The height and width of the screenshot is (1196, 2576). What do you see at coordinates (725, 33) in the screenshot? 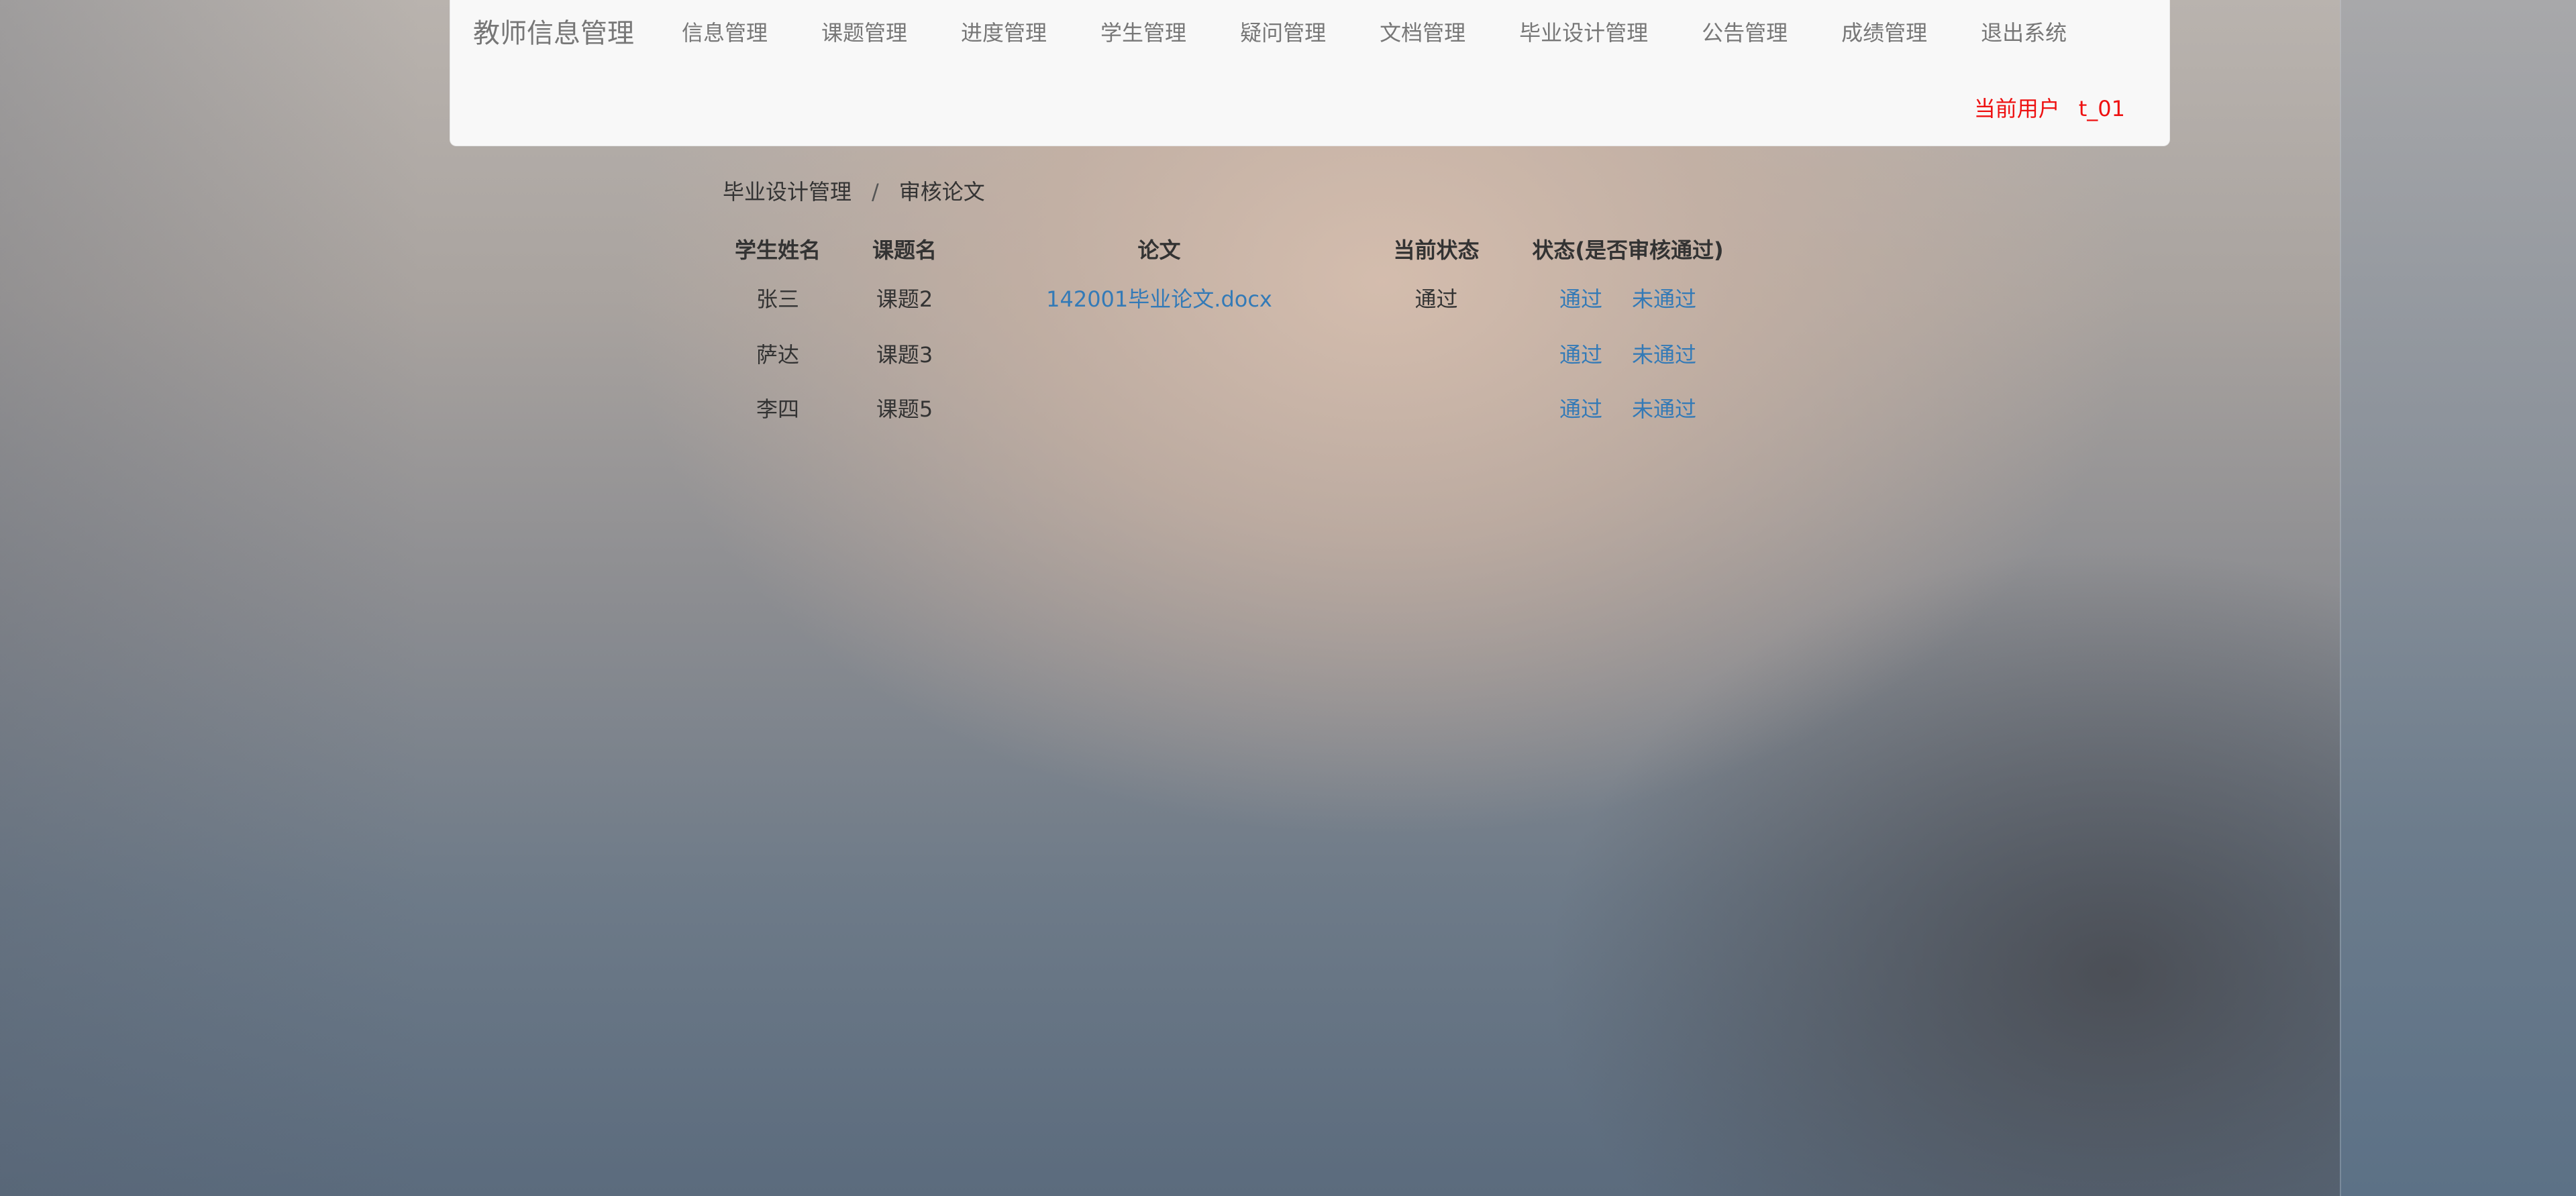
I see `nav-item-info: 信息管理` at bounding box center [725, 33].